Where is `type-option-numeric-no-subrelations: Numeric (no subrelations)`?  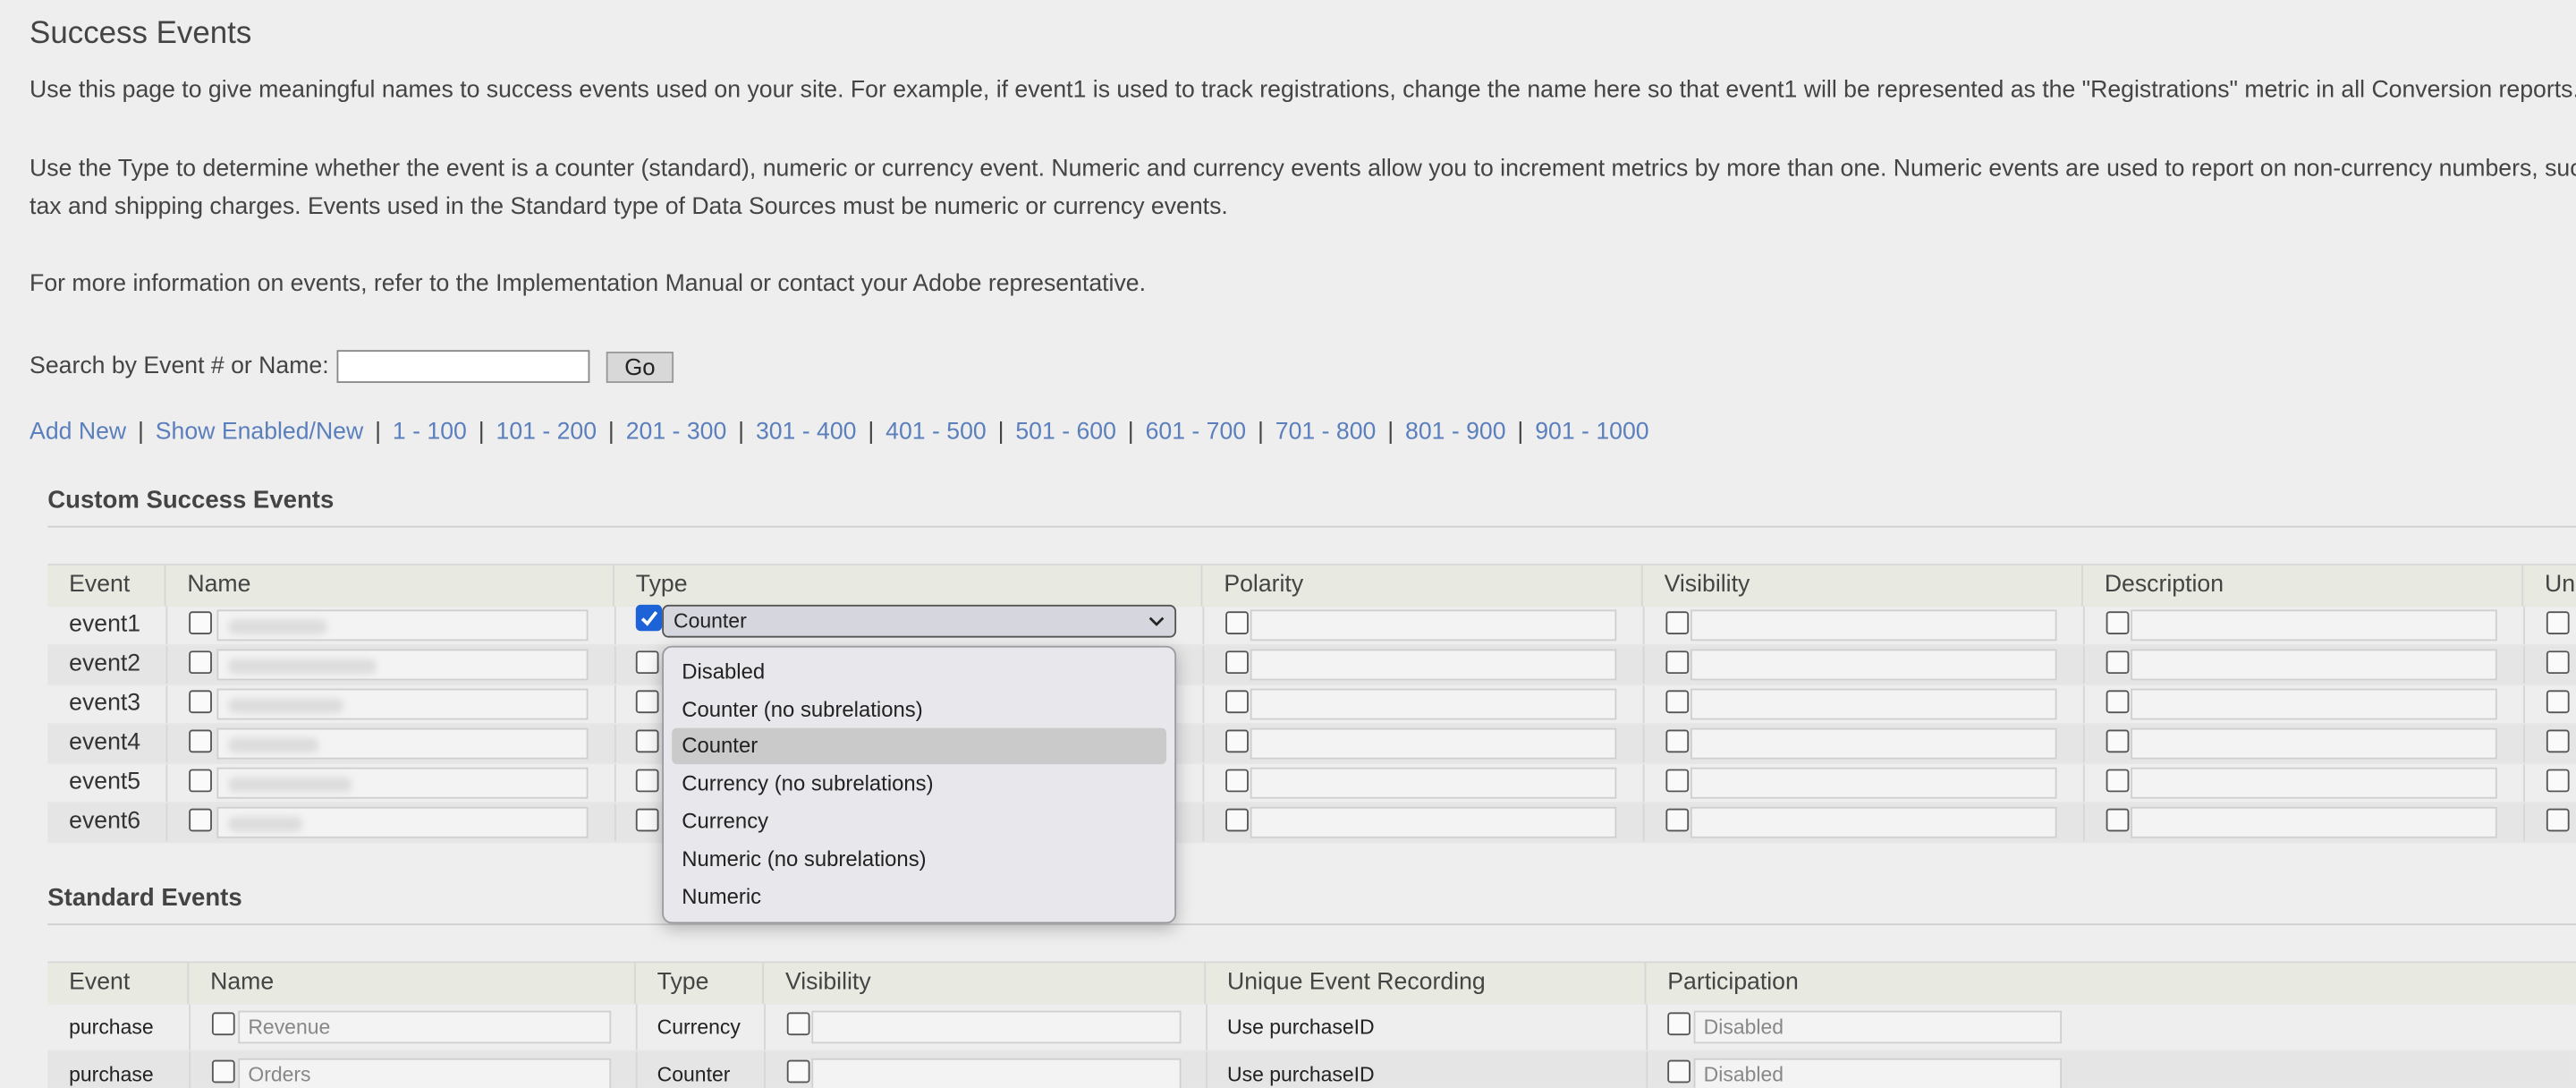
type-option-numeric-no-subrelations: Numeric (no subrelations) is located at coordinates (919, 859).